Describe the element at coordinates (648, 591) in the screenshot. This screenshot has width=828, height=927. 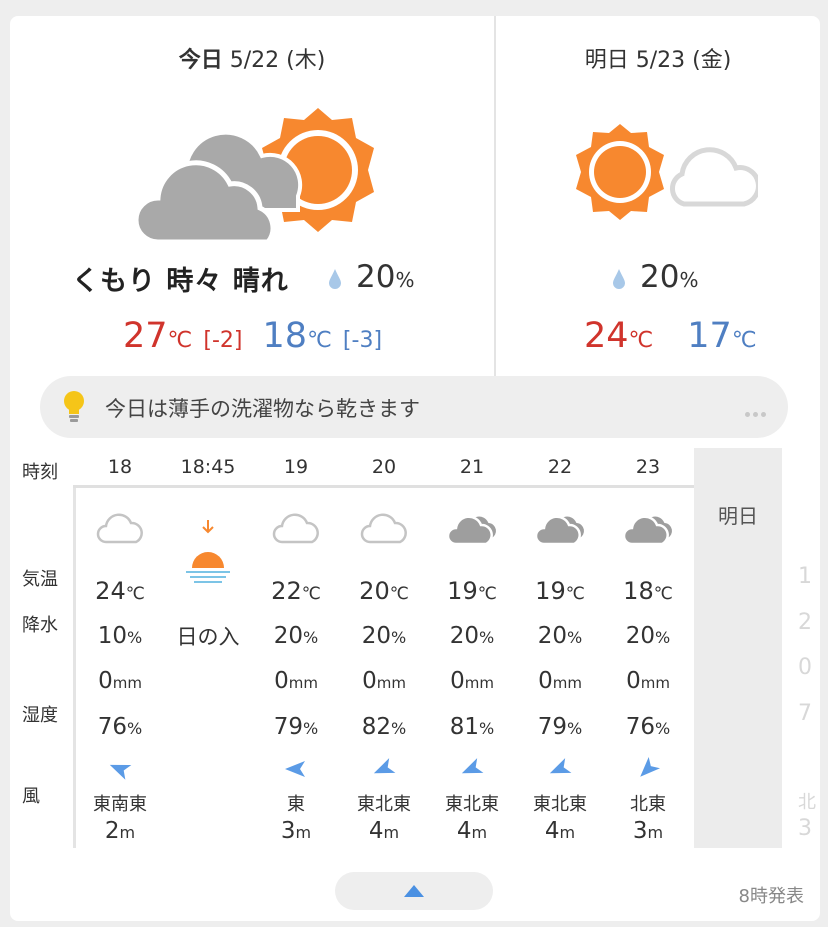
I see `hour-temp: 18℃` at that location.